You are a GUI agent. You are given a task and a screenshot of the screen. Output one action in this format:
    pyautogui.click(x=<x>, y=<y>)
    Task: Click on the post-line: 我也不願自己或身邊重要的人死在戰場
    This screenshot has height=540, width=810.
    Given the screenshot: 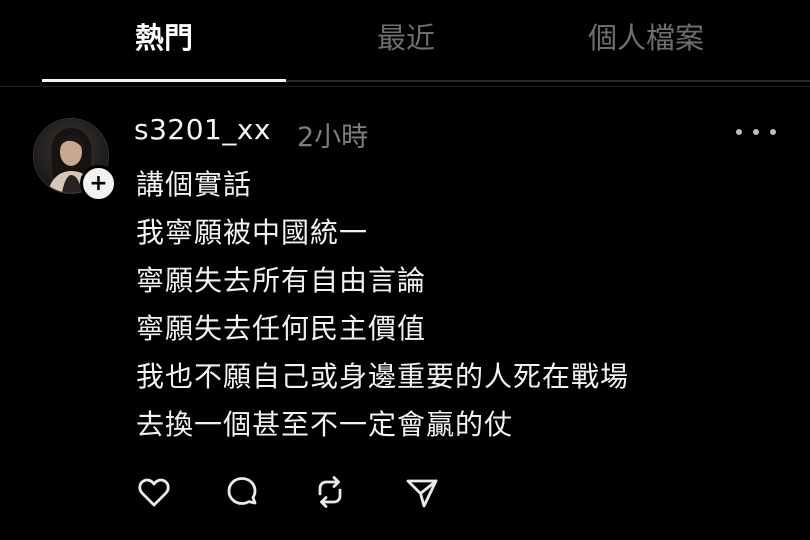 What is the action you would take?
    pyautogui.click(x=383, y=376)
    